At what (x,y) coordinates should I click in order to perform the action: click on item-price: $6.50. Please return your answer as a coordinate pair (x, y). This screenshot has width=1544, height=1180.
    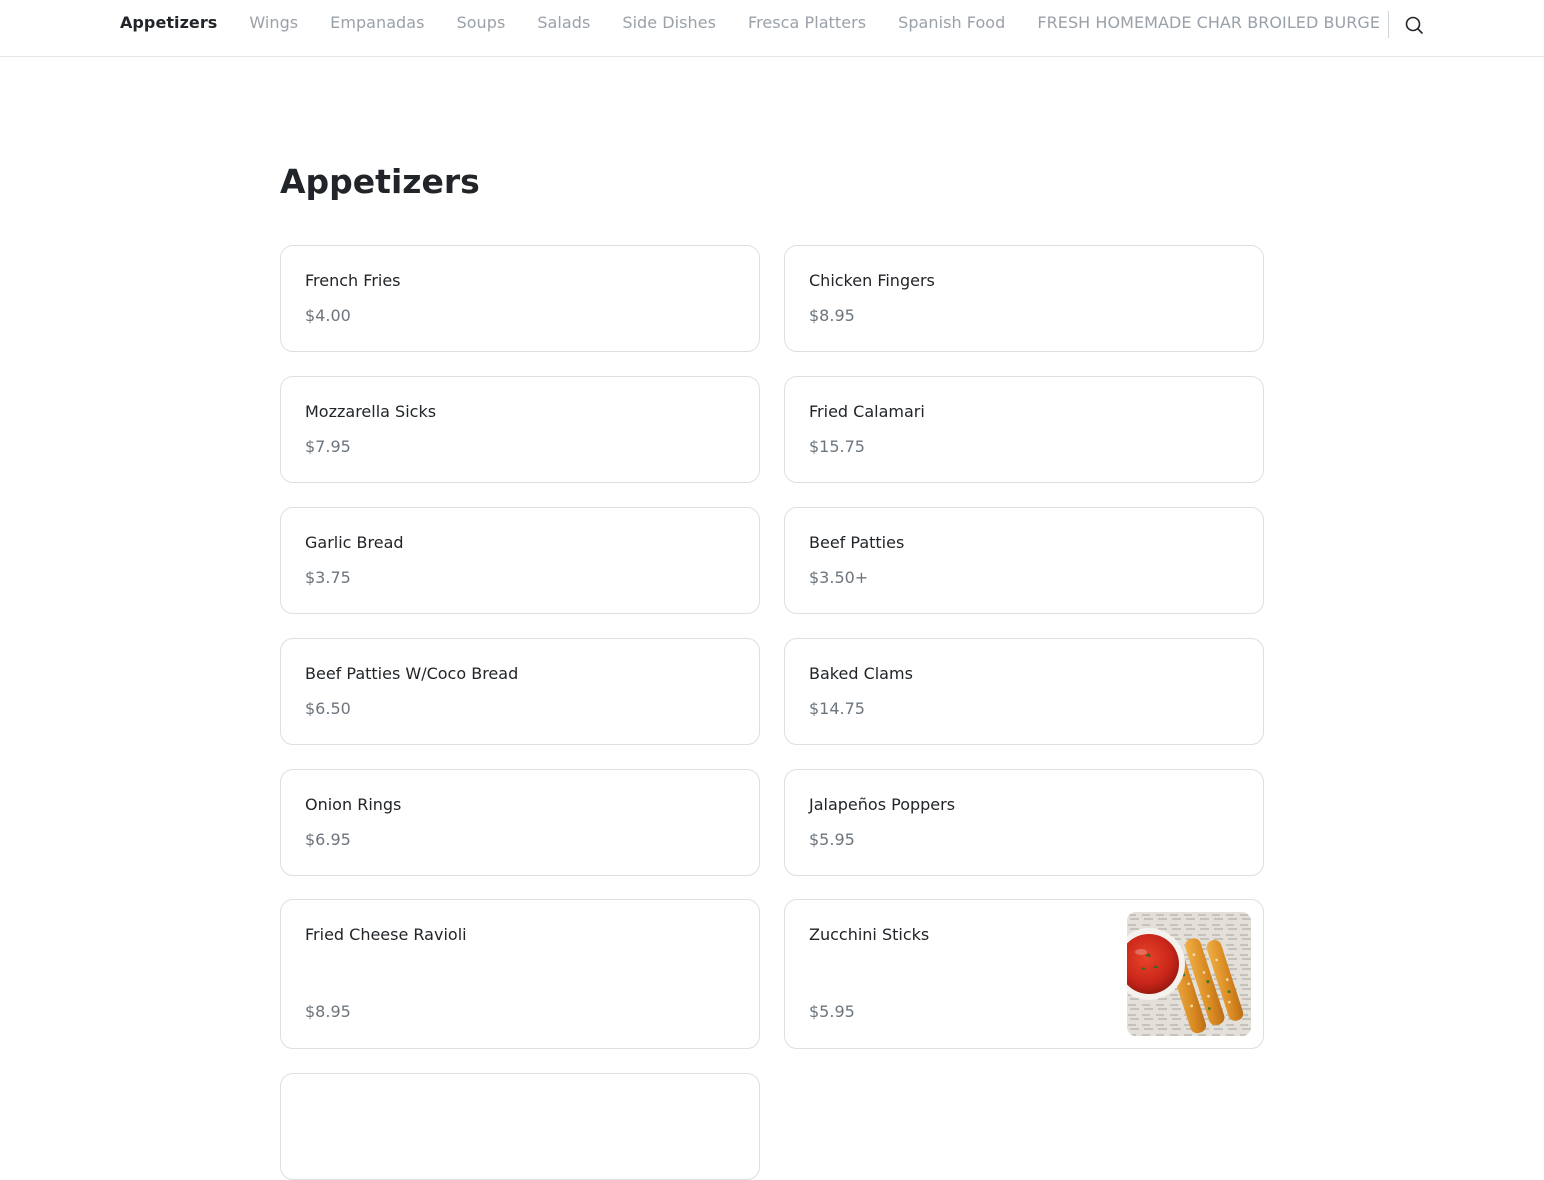
    Looking at the image, I should click on (328, 708).